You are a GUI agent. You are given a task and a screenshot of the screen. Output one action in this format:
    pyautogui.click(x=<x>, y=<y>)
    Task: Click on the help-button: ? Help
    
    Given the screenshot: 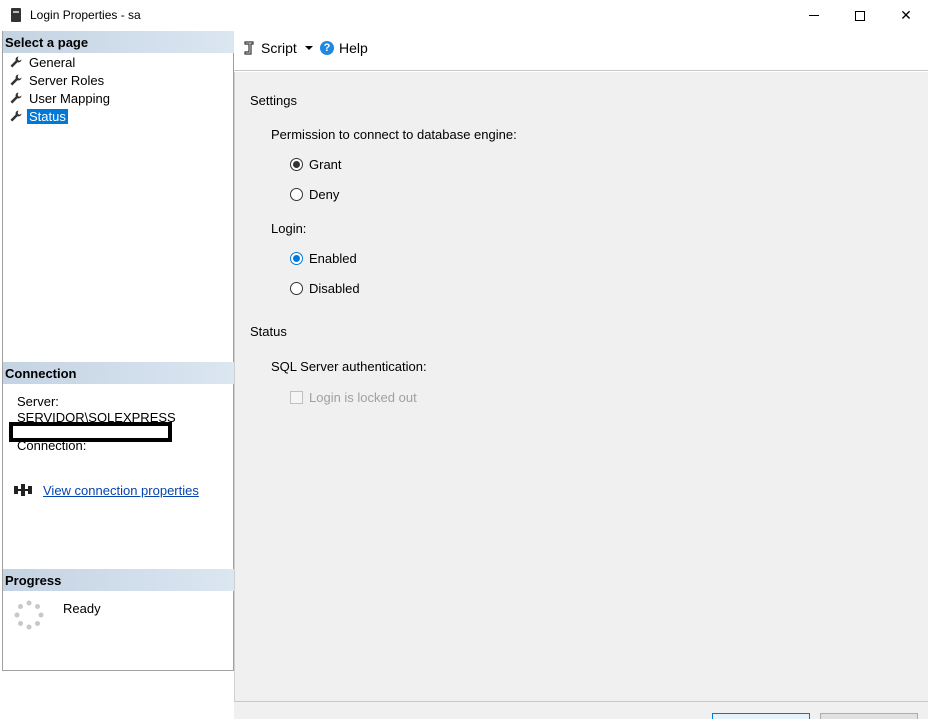 What is the action you would take?
    pyautogui.click(x=344, y=48)
    